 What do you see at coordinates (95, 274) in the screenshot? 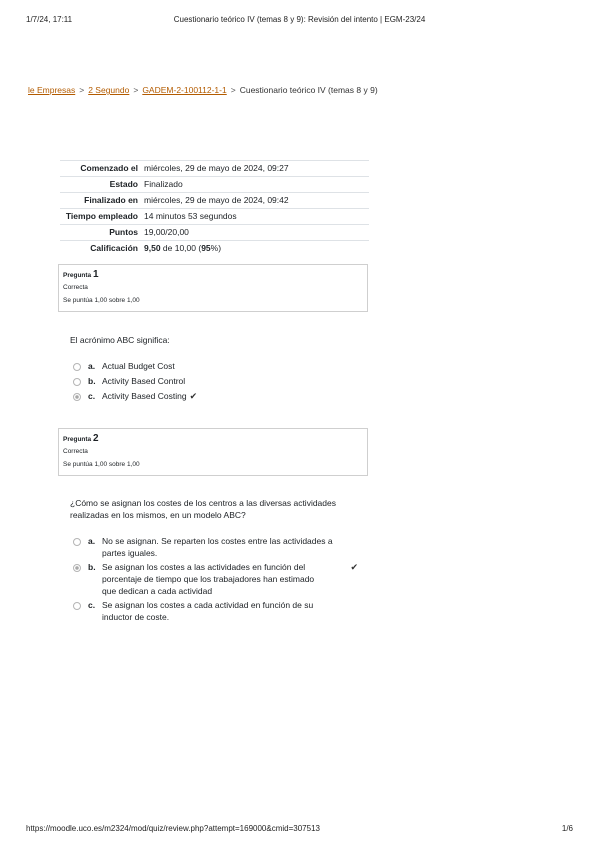
I see `question-number-value: 1` at bounding box center [95, 274].